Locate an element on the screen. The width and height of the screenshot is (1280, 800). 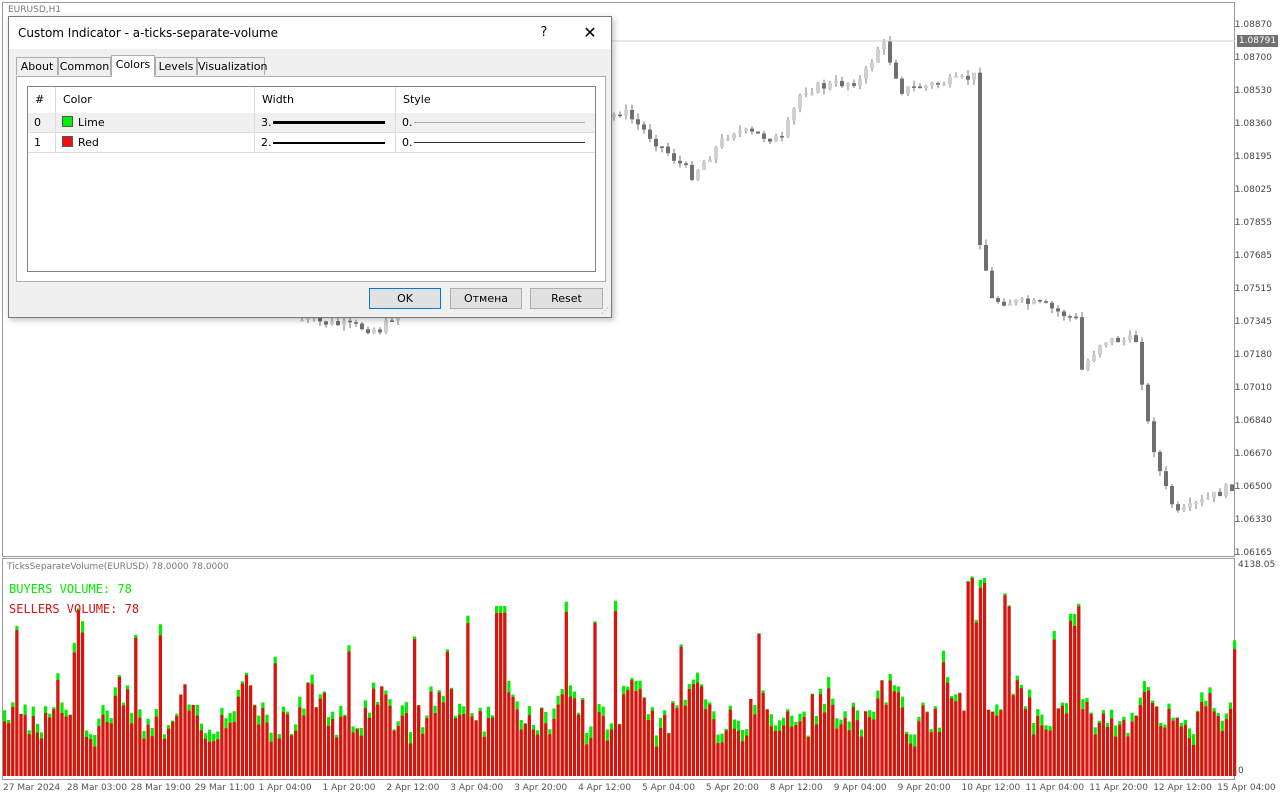
width-cell: 2. is located at coordinates (325, 142).